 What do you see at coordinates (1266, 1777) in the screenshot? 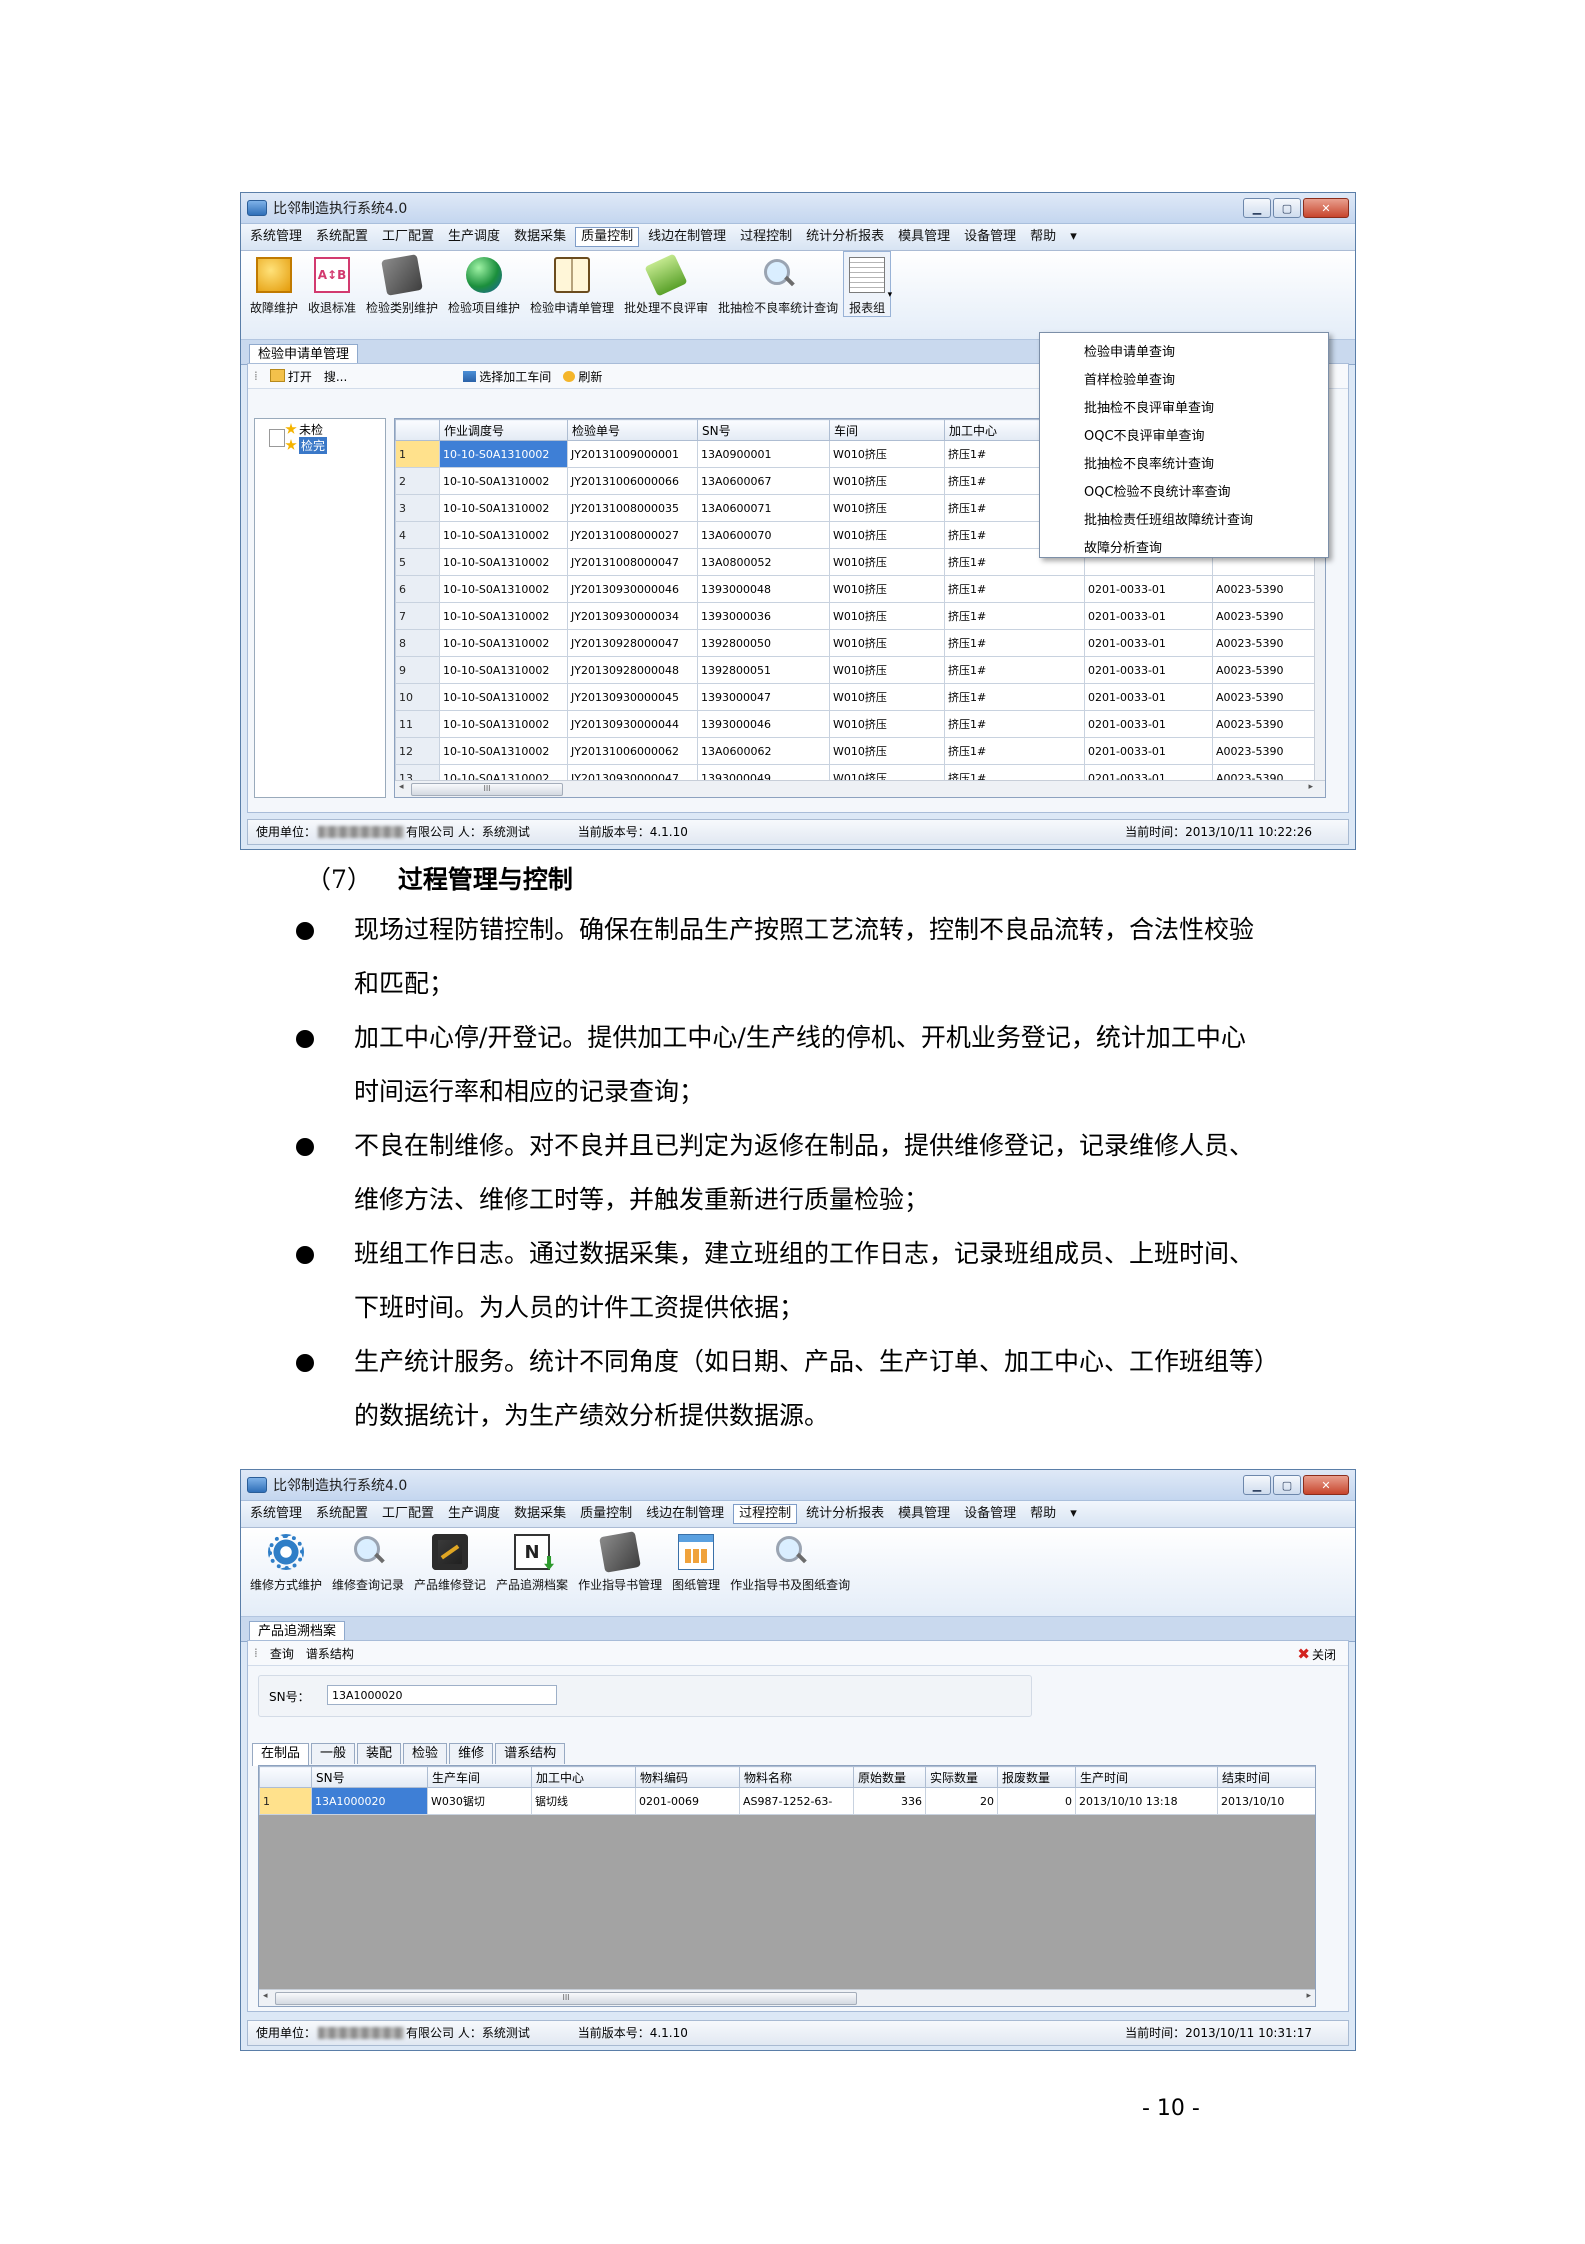
I see `column-header: 结束时间` at bounding box center [1266, 1777].